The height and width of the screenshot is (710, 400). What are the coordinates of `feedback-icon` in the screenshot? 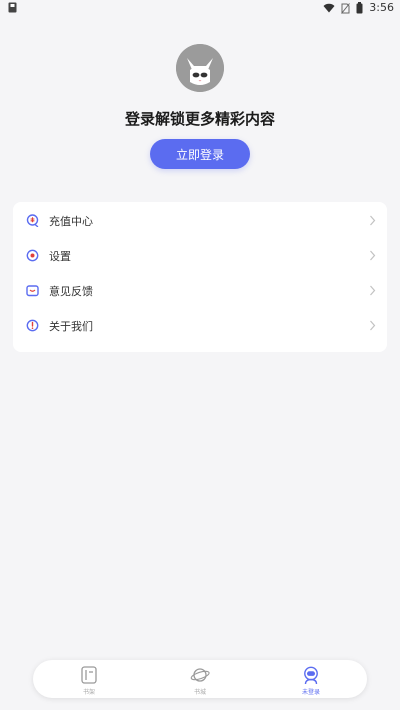 It's located at (32, 291).